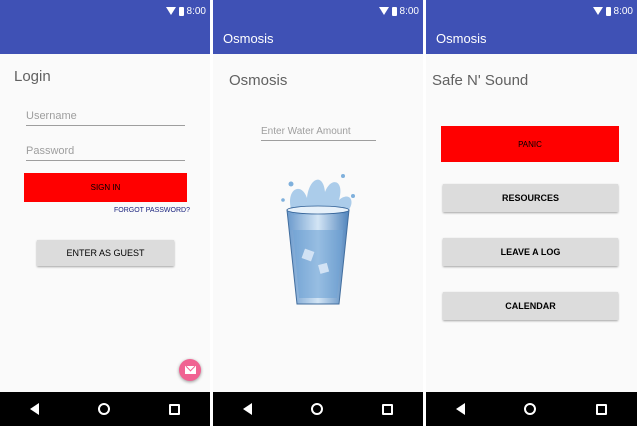 This screenshot has height=426, width=637. I want to click on calendar-button: CALENDAR, so click(530, 306).